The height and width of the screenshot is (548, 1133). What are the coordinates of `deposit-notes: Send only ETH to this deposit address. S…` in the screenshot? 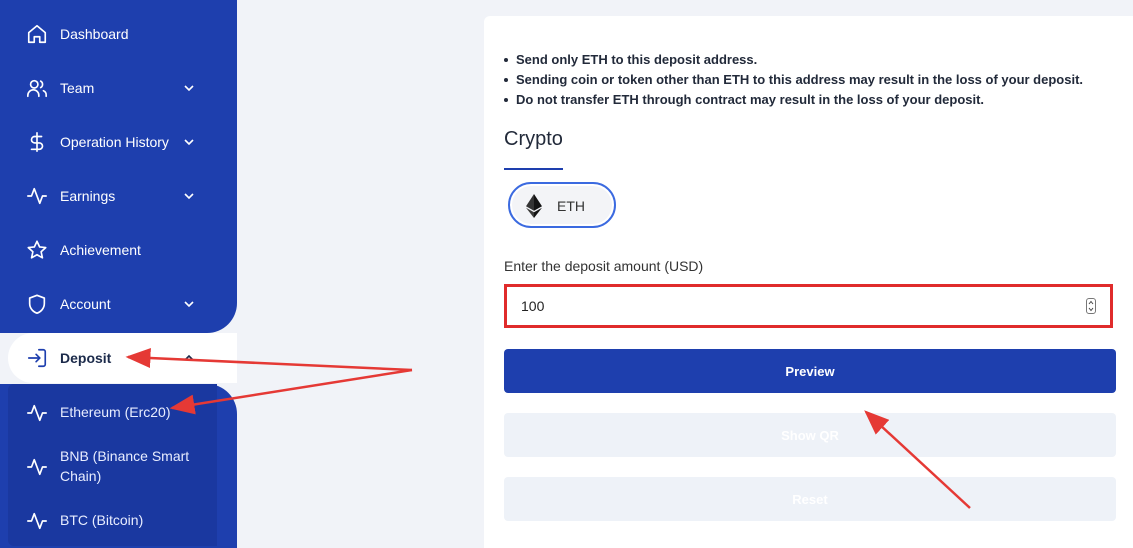 It's located at (793, 80).